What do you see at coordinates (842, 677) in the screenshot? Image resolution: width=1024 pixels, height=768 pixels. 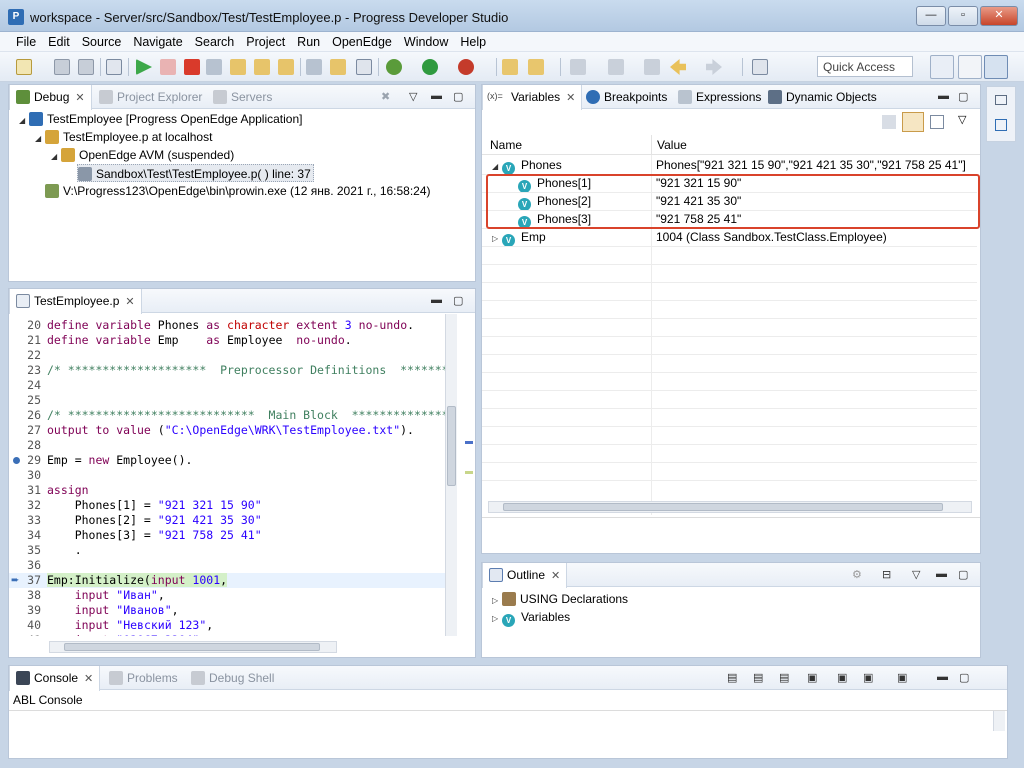 I see `pin-console-icon: ▣` at bounding box center [842, 677].